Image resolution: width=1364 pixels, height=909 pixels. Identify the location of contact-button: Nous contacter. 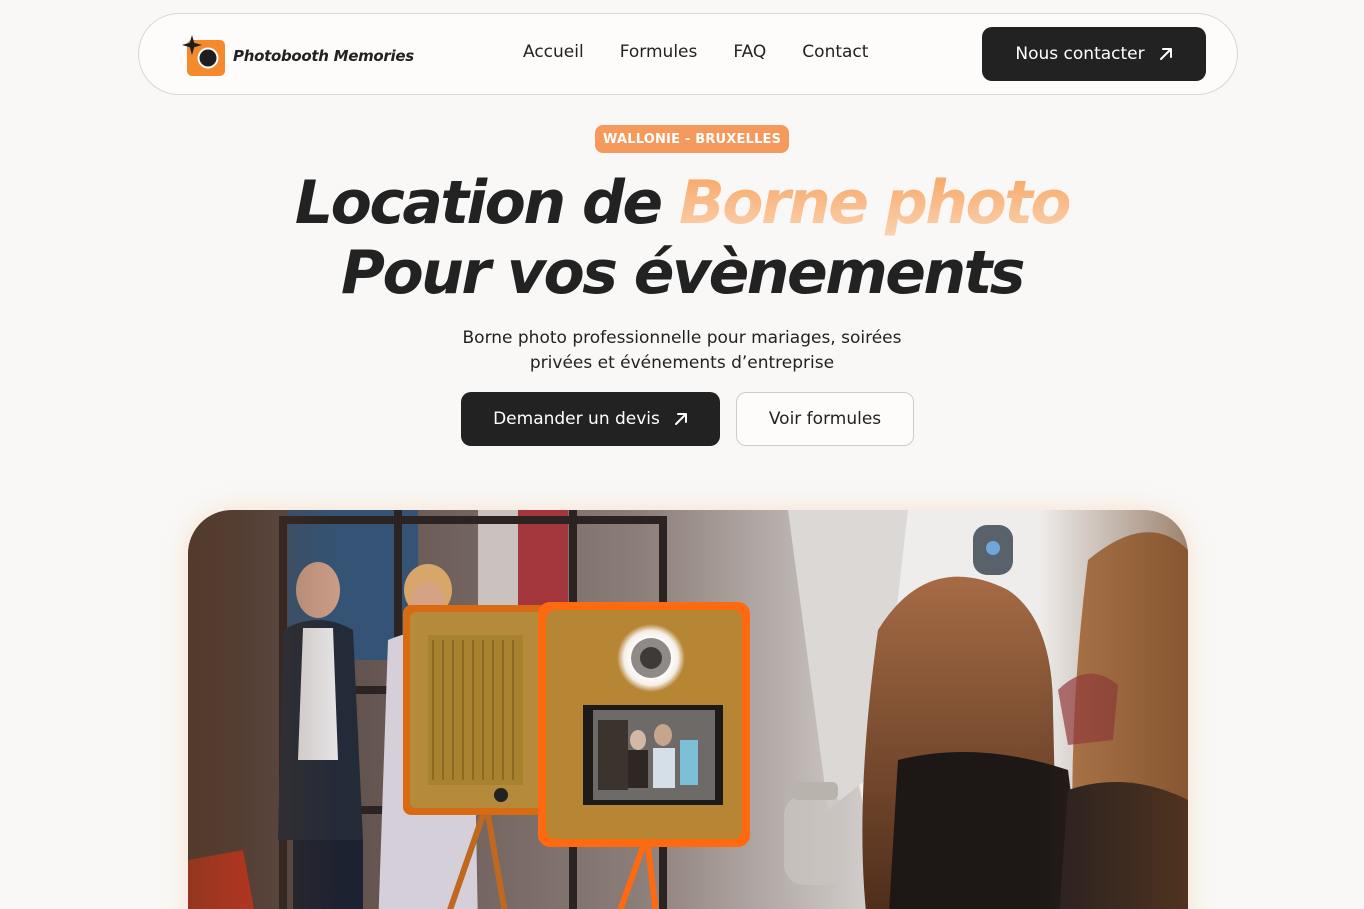
(1094, 54).